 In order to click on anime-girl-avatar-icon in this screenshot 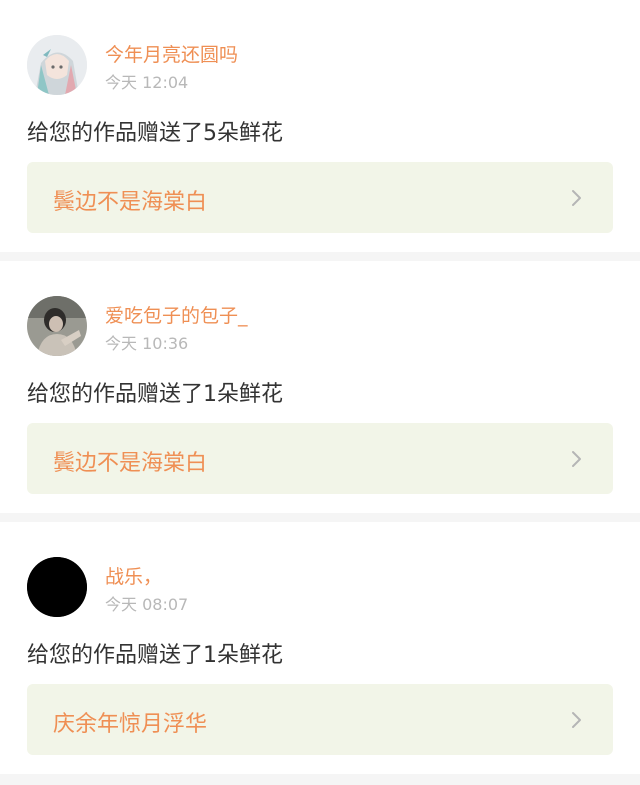, I will do `click(57, 65)`.